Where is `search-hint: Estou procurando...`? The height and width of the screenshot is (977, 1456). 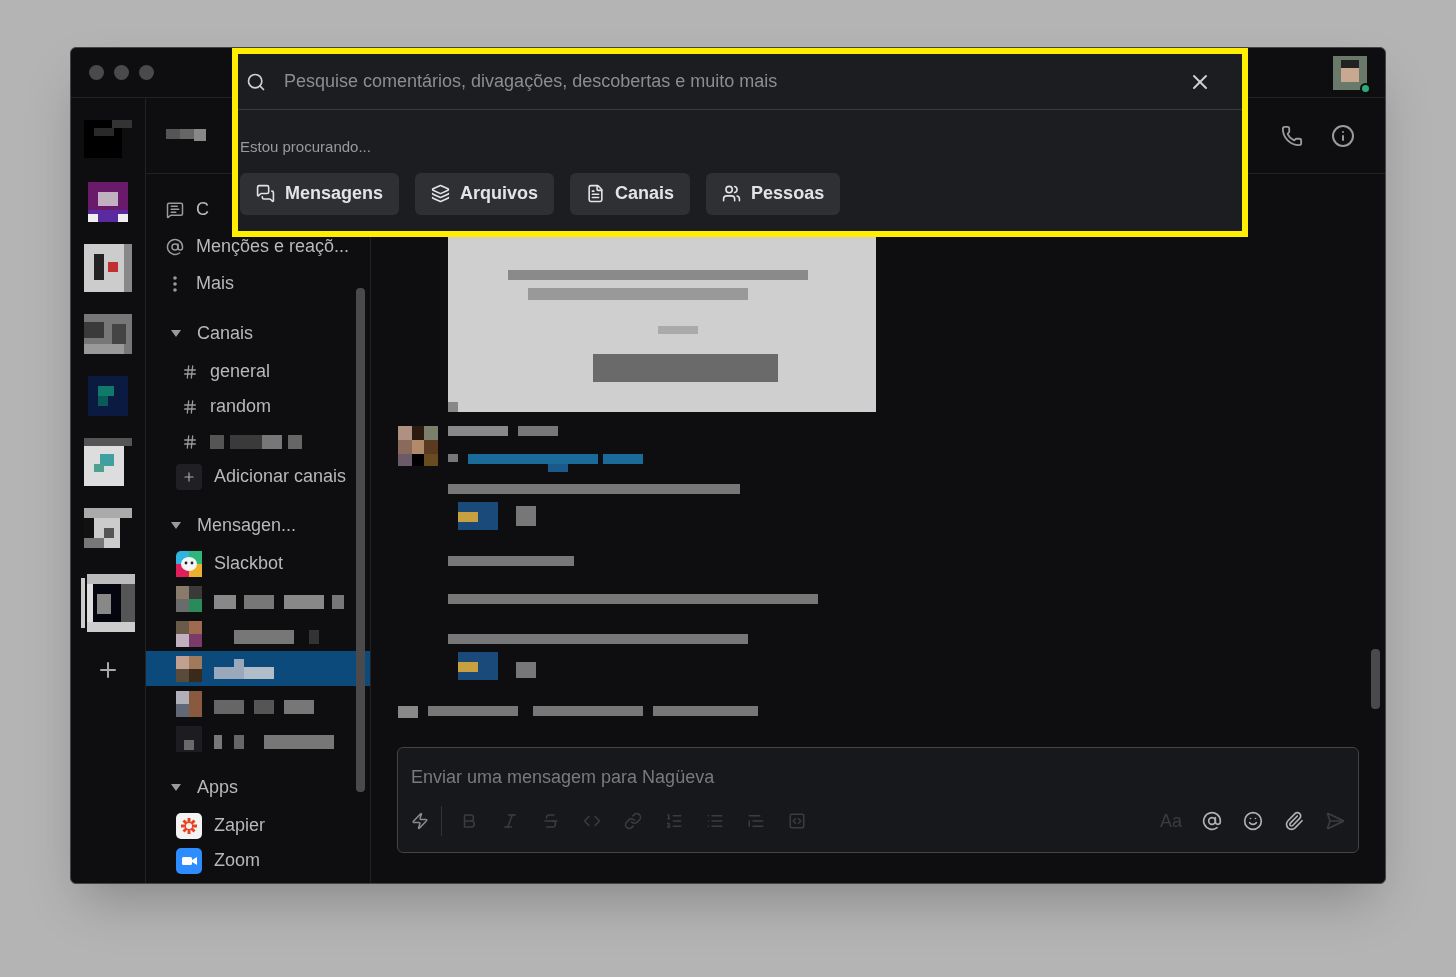 search-hint: Estou procurando... is located at coordinates (306, 147).